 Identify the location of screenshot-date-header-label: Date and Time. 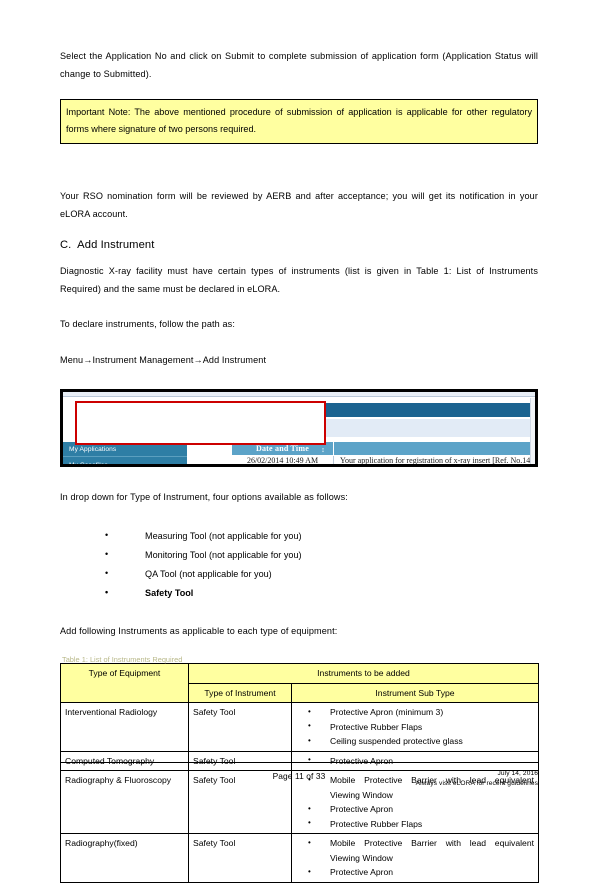
(282, 448).